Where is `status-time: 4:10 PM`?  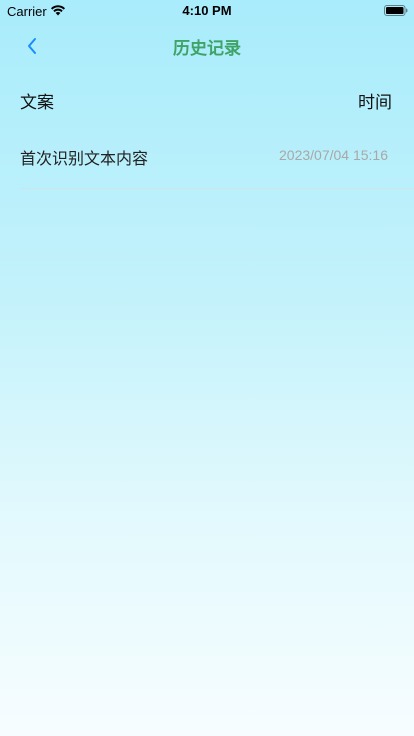 status-time: 4:10 PM is located at coordinates (207, 10).